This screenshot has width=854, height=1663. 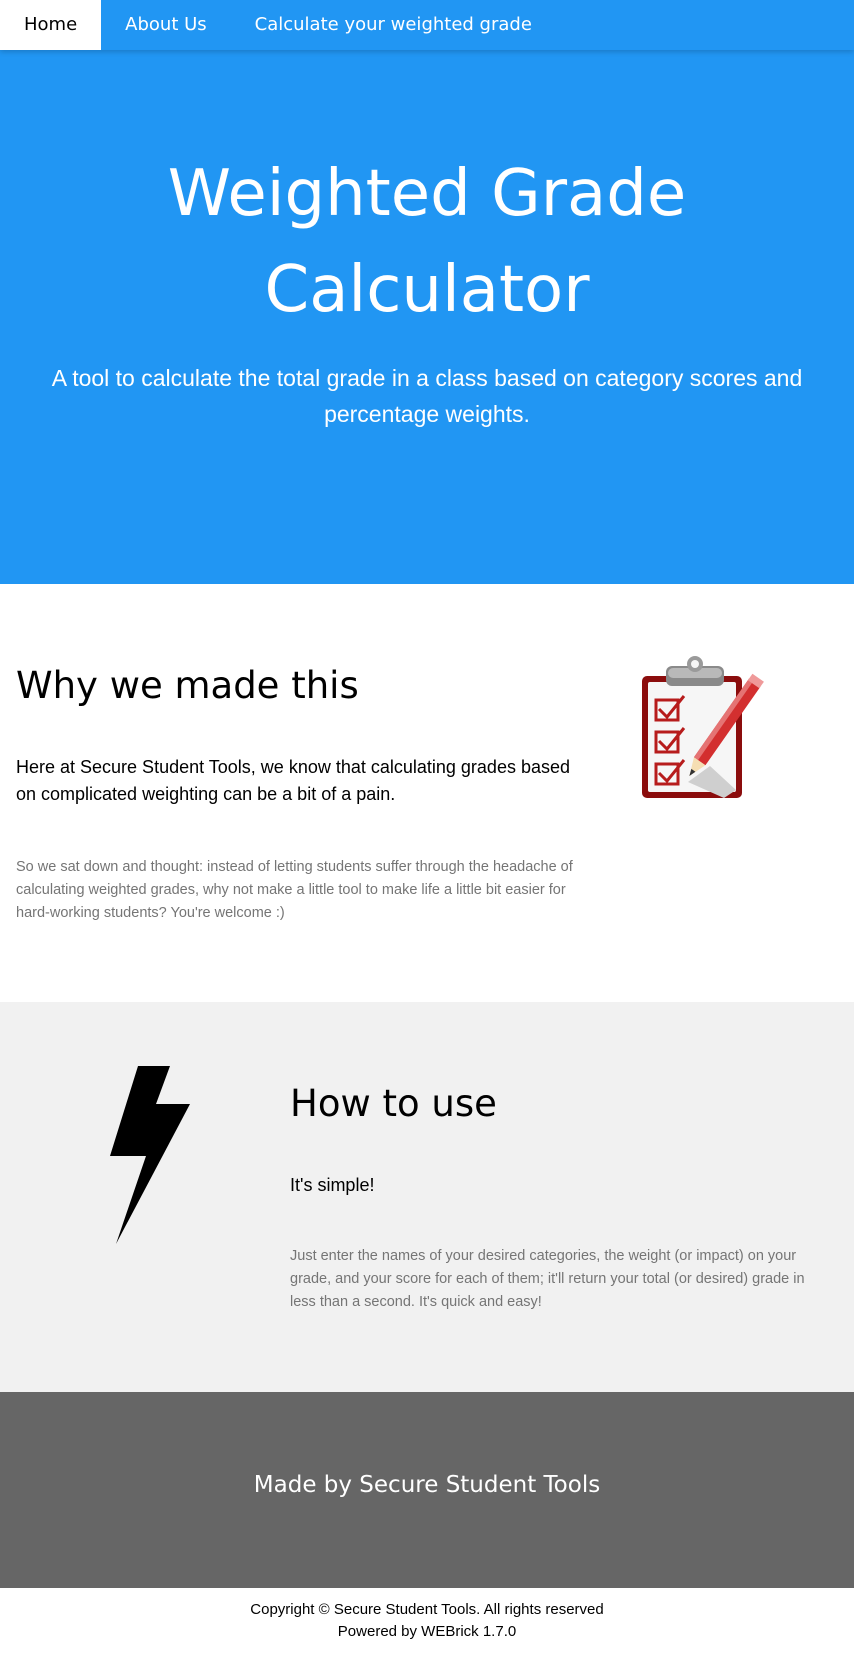 I want to click on nav-about-link: About Us, so click(x=166, y=25).